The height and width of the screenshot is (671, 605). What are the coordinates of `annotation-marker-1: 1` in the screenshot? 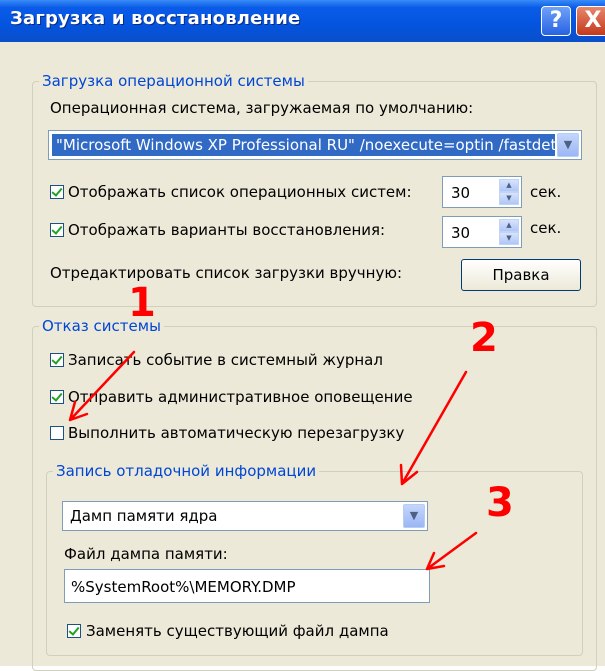 It's located at (142, 303).